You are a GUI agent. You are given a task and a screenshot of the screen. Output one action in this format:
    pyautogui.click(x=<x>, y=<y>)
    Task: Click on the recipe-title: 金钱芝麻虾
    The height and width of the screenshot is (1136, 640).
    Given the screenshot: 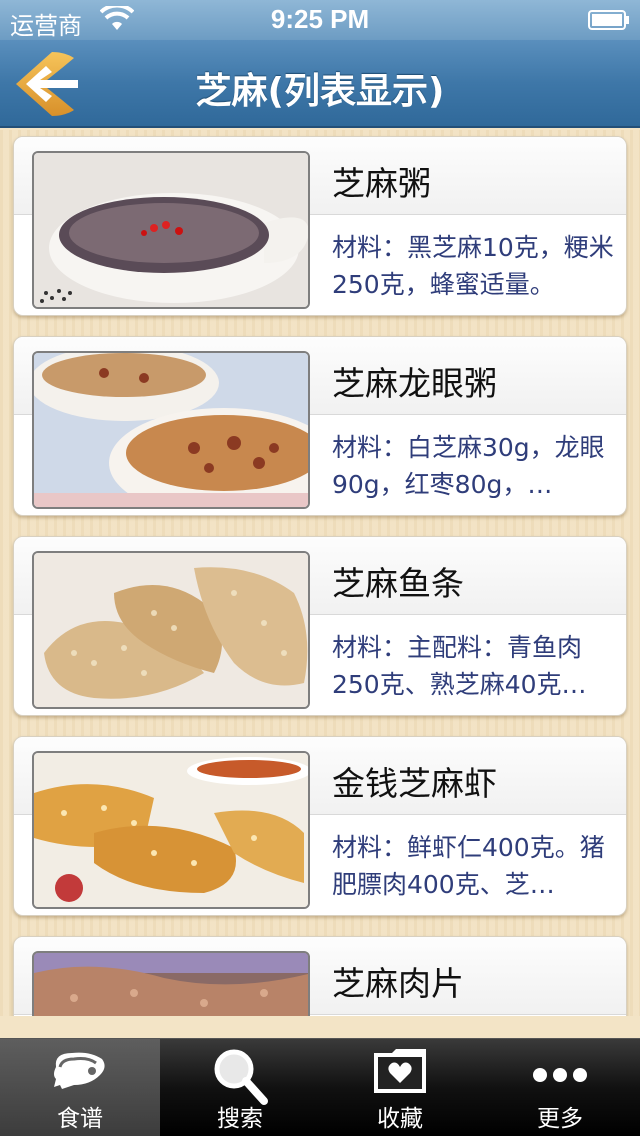 What is the action you would take?
    pyautogui.click(x=414, y=783)
    